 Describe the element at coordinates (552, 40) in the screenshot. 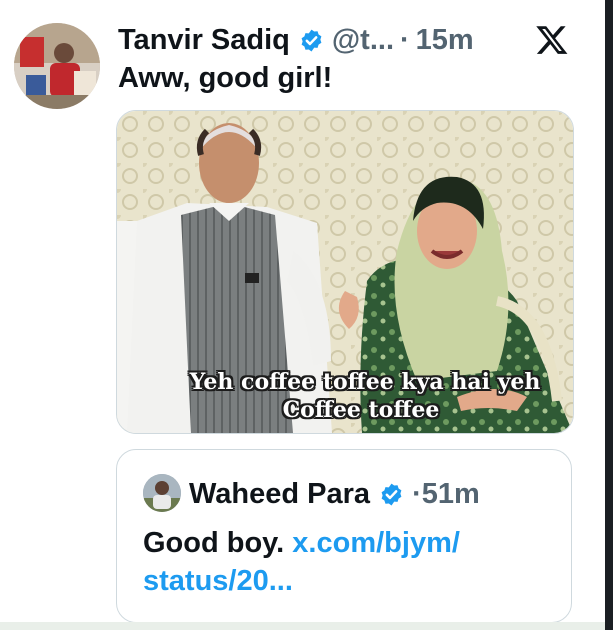

I see `x-logo-icon` at that location.